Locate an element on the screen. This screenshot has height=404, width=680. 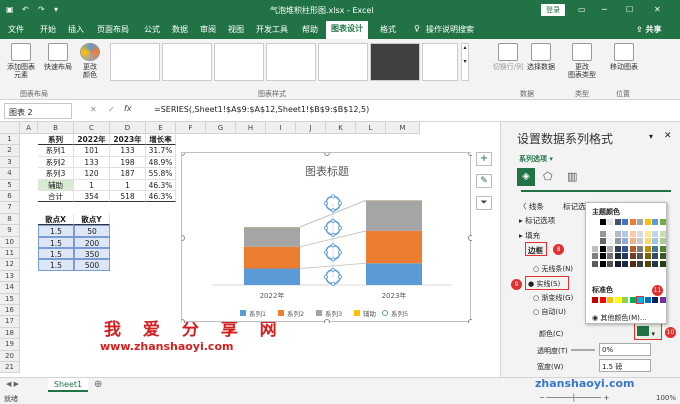
chart-styles-button: ✎ is located at coordinates (484, 181).